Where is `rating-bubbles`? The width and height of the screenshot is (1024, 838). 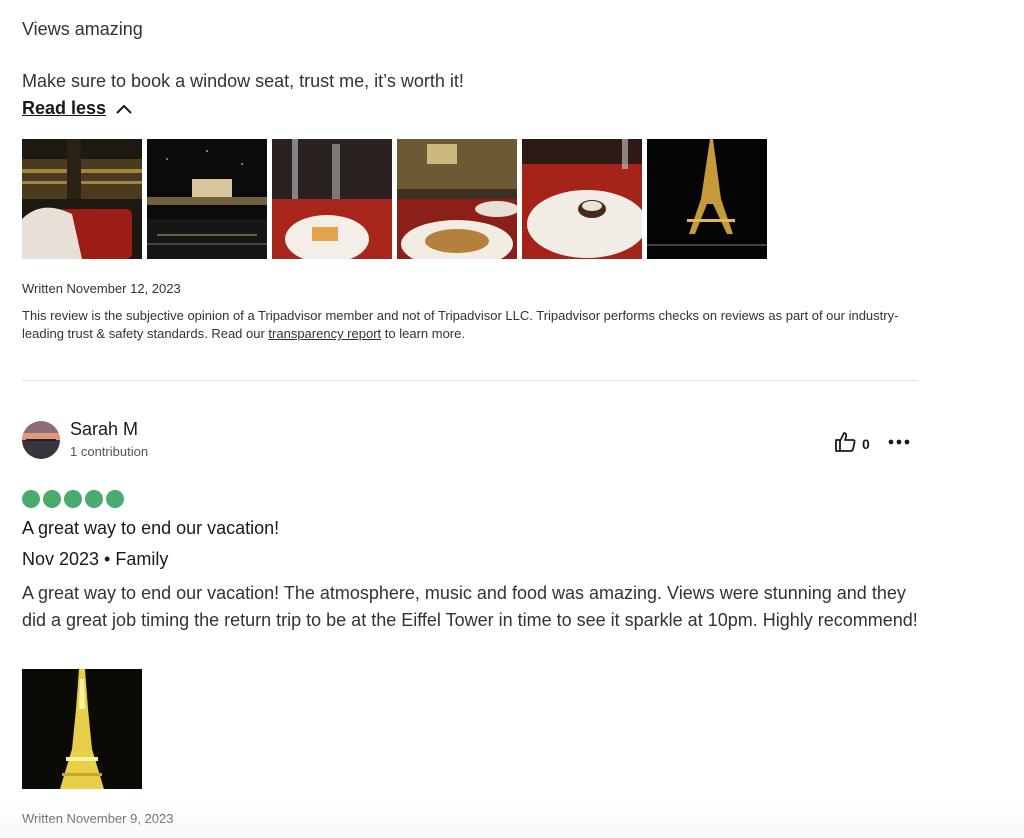 rating-bubbles is located at coordinates (73, 499).